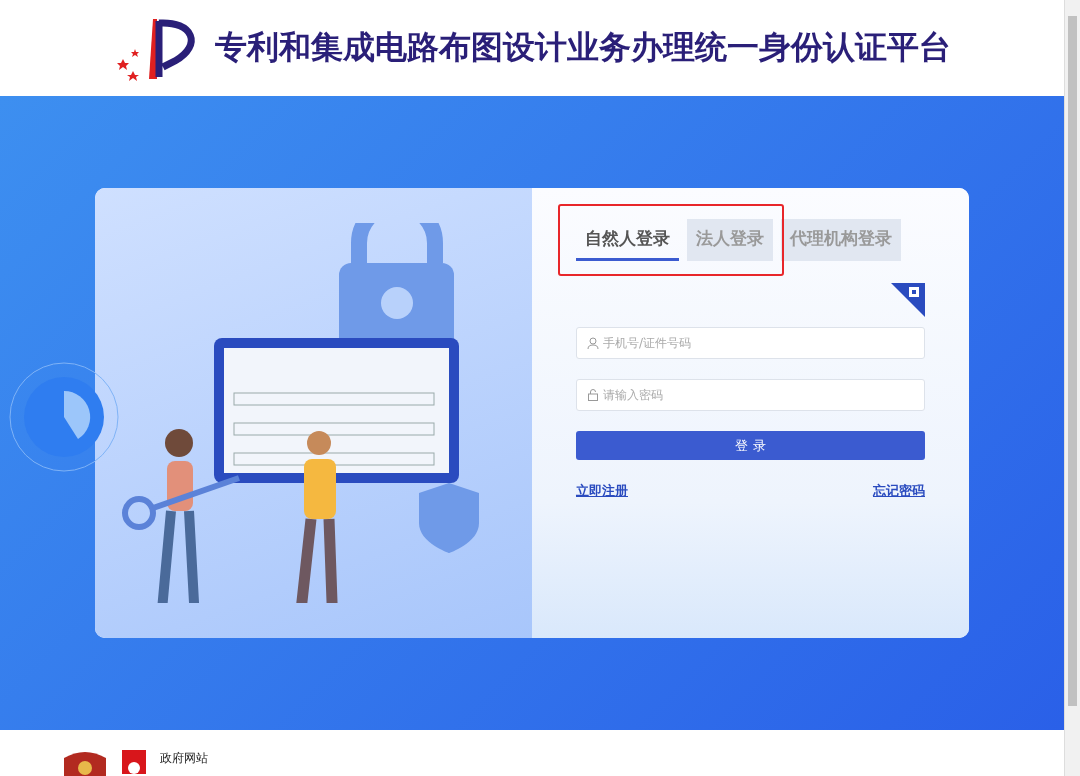 This screenshot has width=1080, height=776. Describe the element at coordinates (602, 491) in the screenshot. I see `form-link: 立即注册` at that location.